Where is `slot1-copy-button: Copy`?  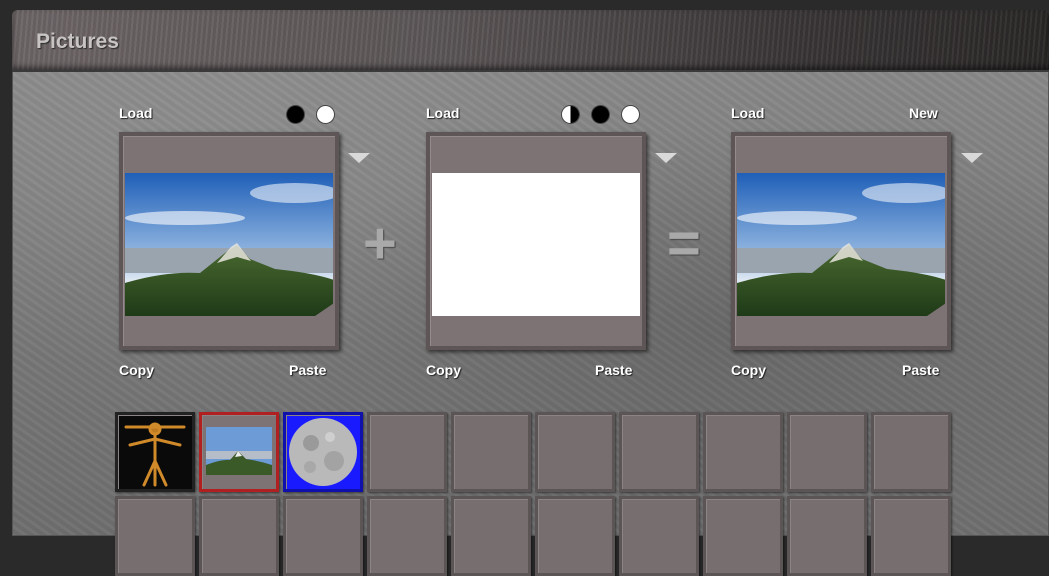
slot1-copy-button: Copy is located at coordinates (136, 370).